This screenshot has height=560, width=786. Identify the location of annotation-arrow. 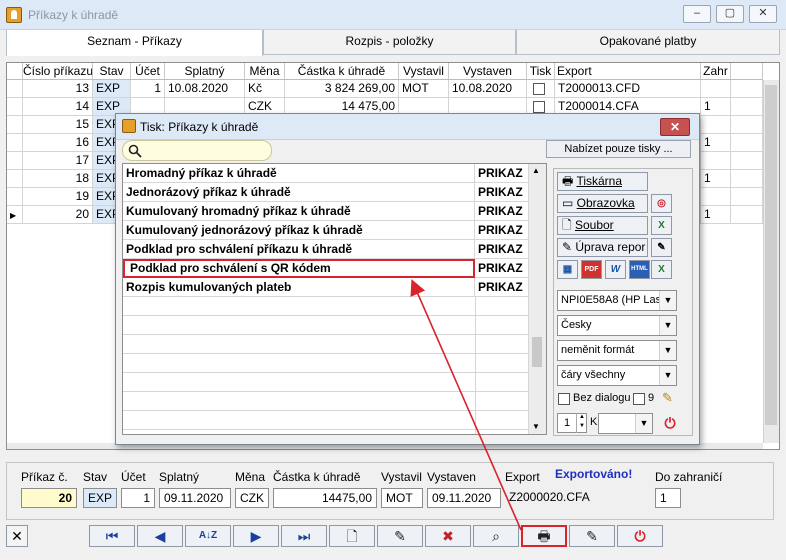
(466, 405).